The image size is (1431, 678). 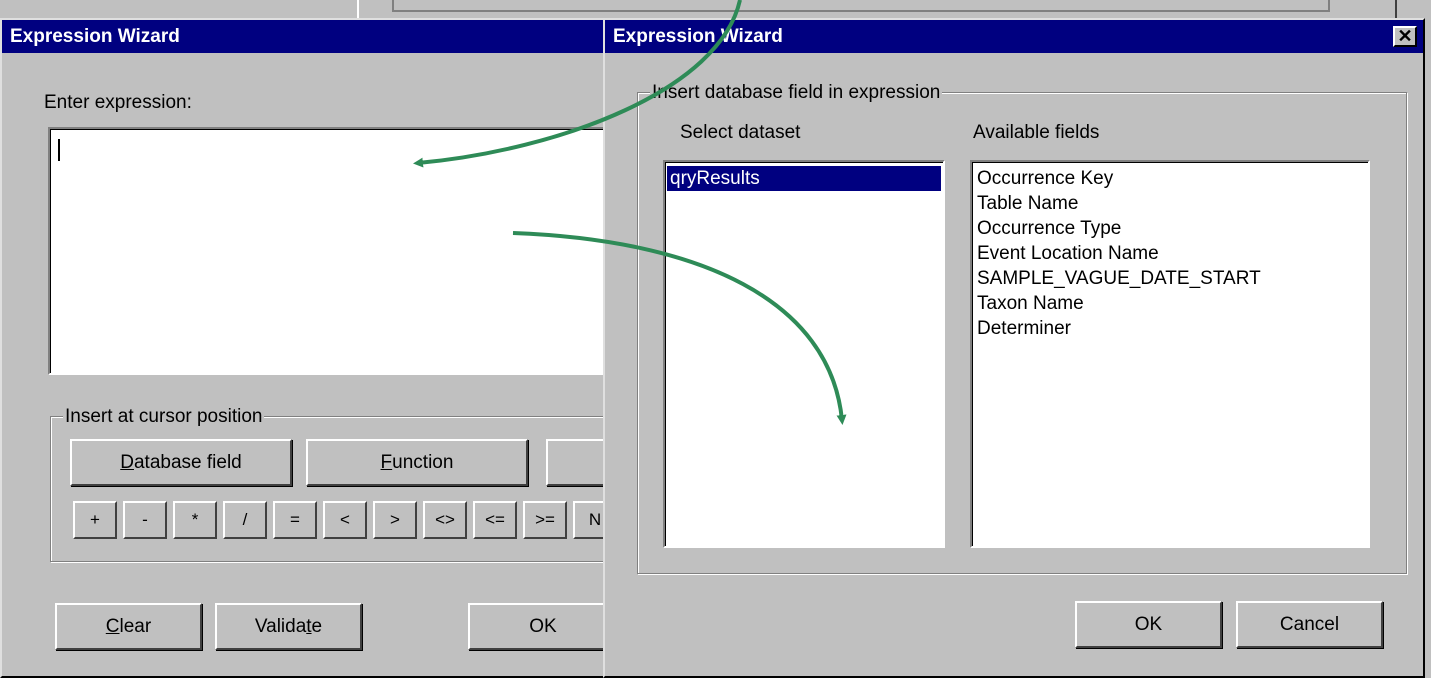 I want to click on right-ok-label: OK, so click(x=1148, y=624).